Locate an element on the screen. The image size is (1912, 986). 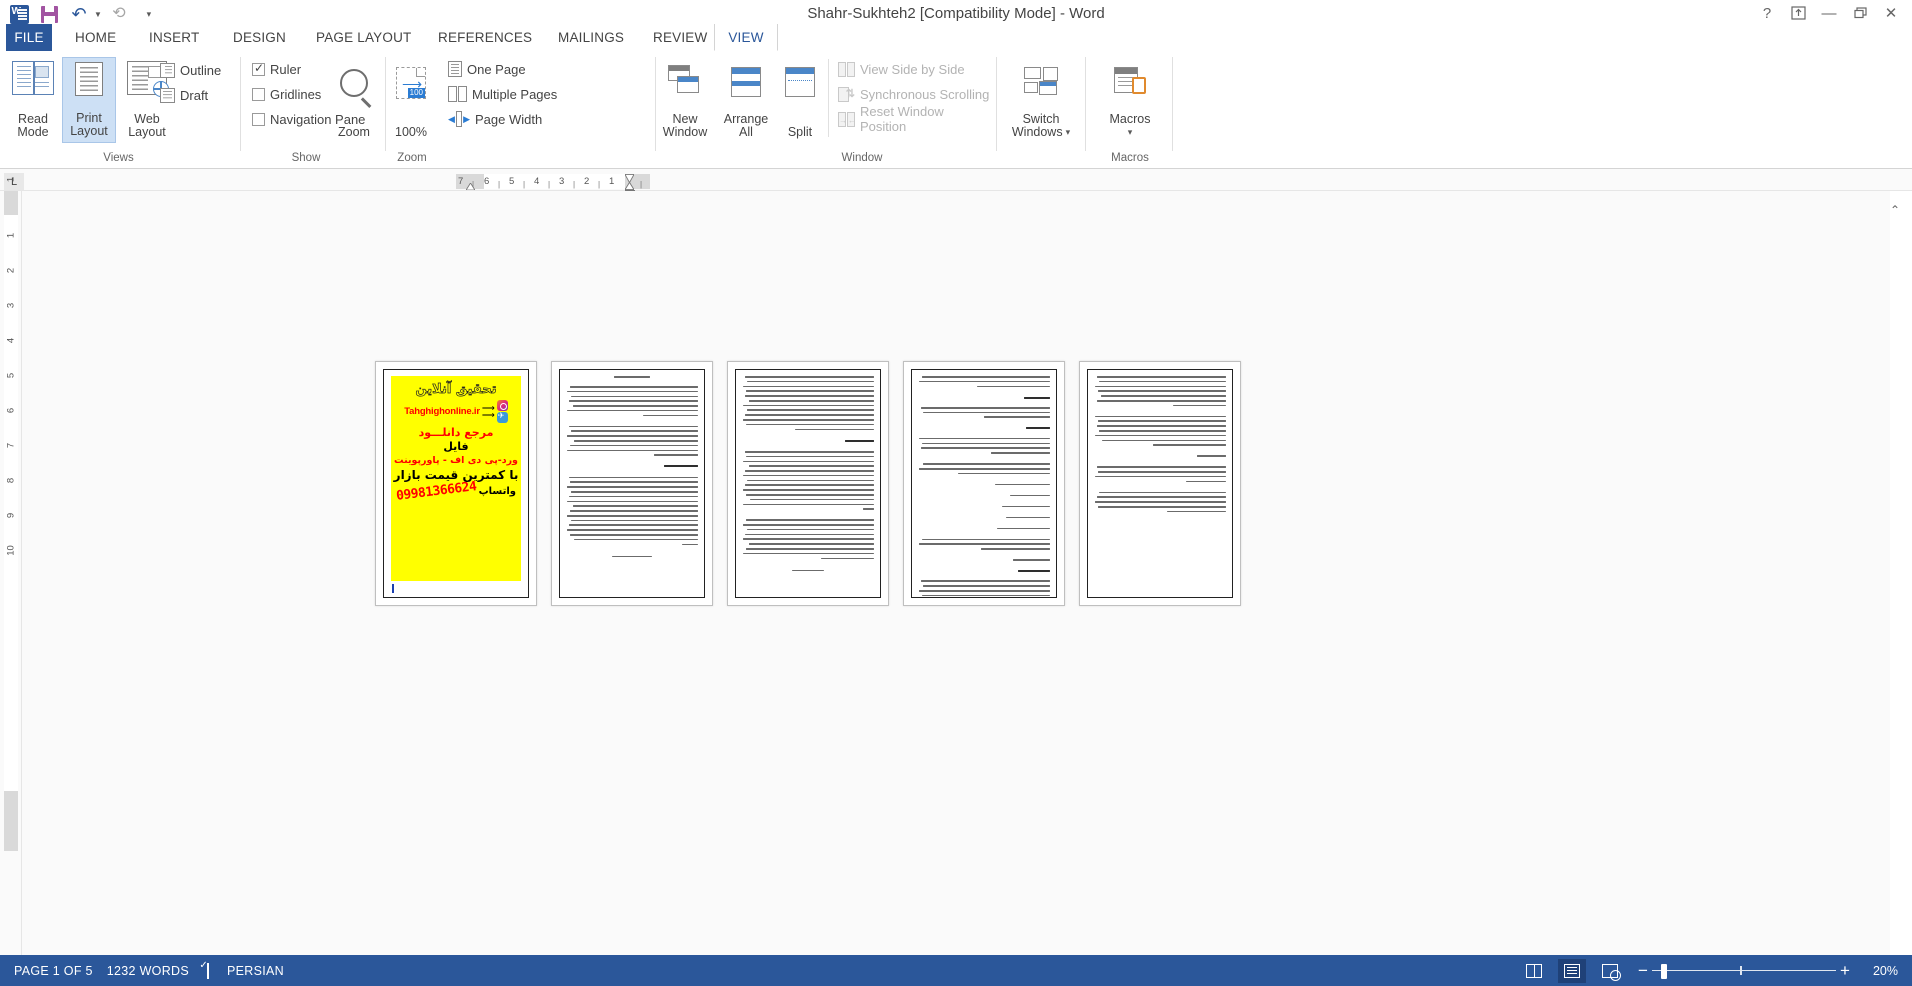
page-2-content is located at coordinates (632, 483).